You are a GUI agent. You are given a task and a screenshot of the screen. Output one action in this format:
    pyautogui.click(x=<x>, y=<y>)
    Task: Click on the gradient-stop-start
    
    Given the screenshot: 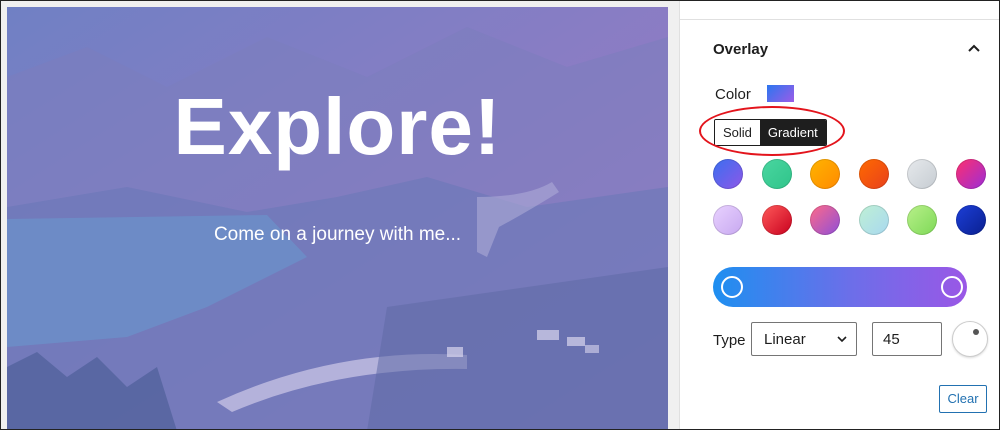 What is the action you would take?
    pyautogui.click(x=732, y=287)
    